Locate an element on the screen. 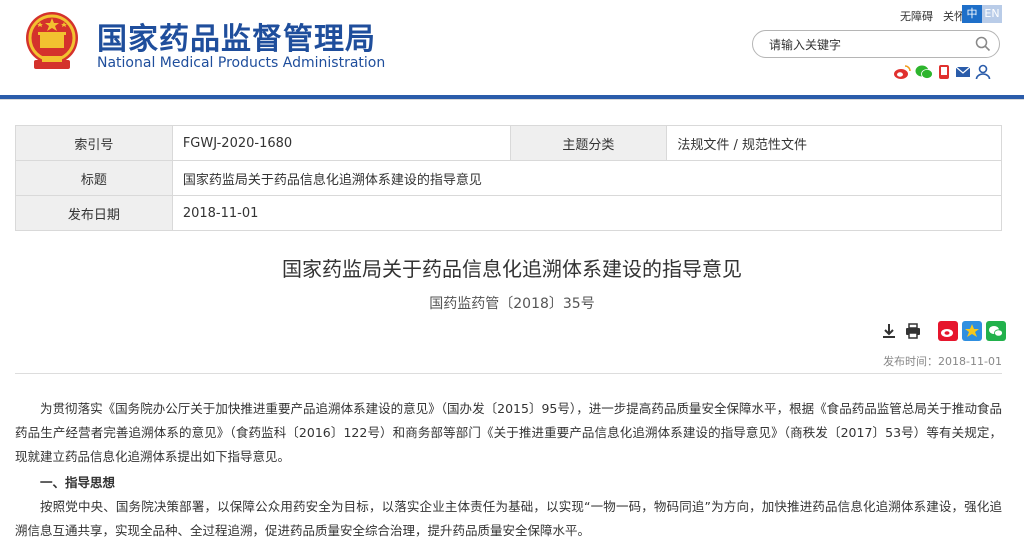 Image resolution: width=1024 pixels, height=549 pixels. title-label: 标题 is located at coordinates (94, 178).